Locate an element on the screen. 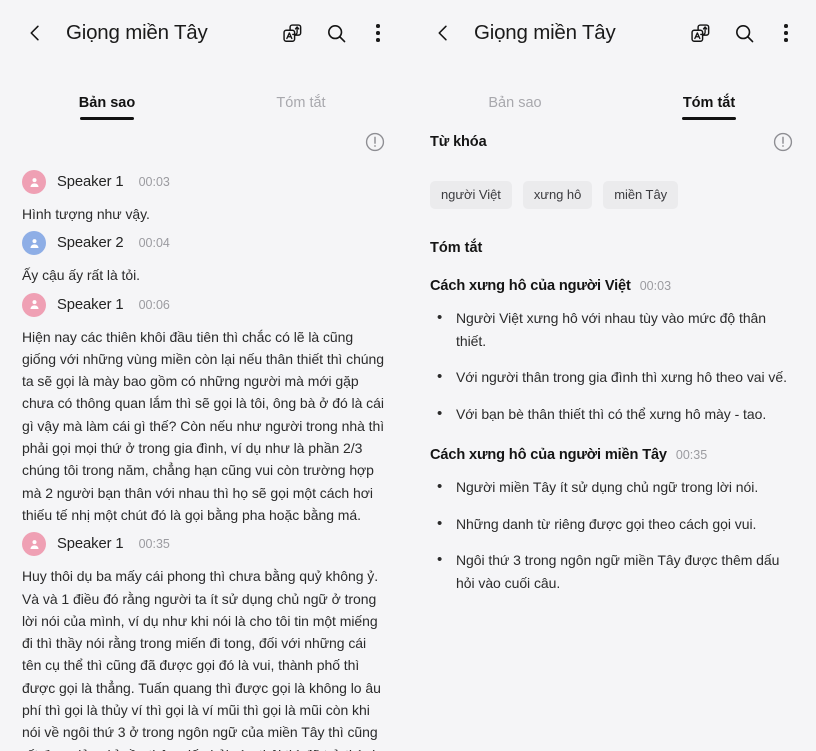 The image size is (816, 751). app-bar-actions-right is located at coordinates (742, 33).